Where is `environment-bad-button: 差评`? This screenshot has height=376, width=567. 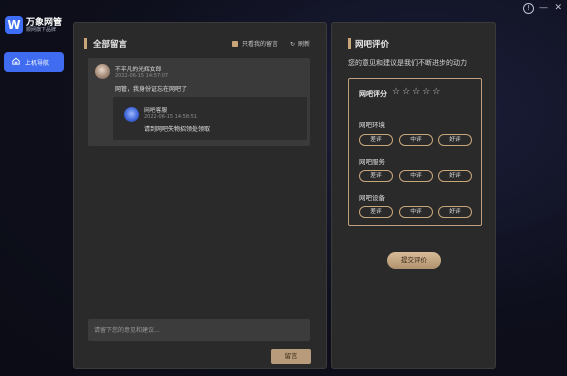 environment-bad-button: 差评 is located at coordinates (376, 140).